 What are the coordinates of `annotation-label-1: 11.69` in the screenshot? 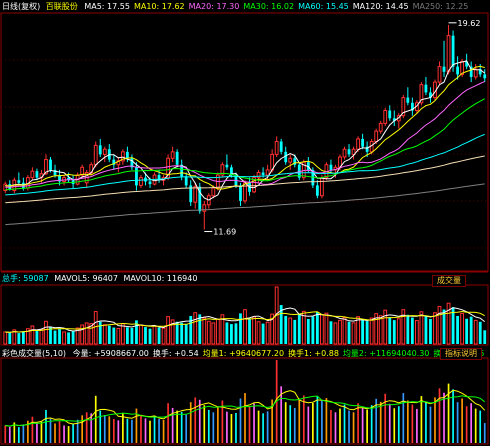 It's located at (224, 232).